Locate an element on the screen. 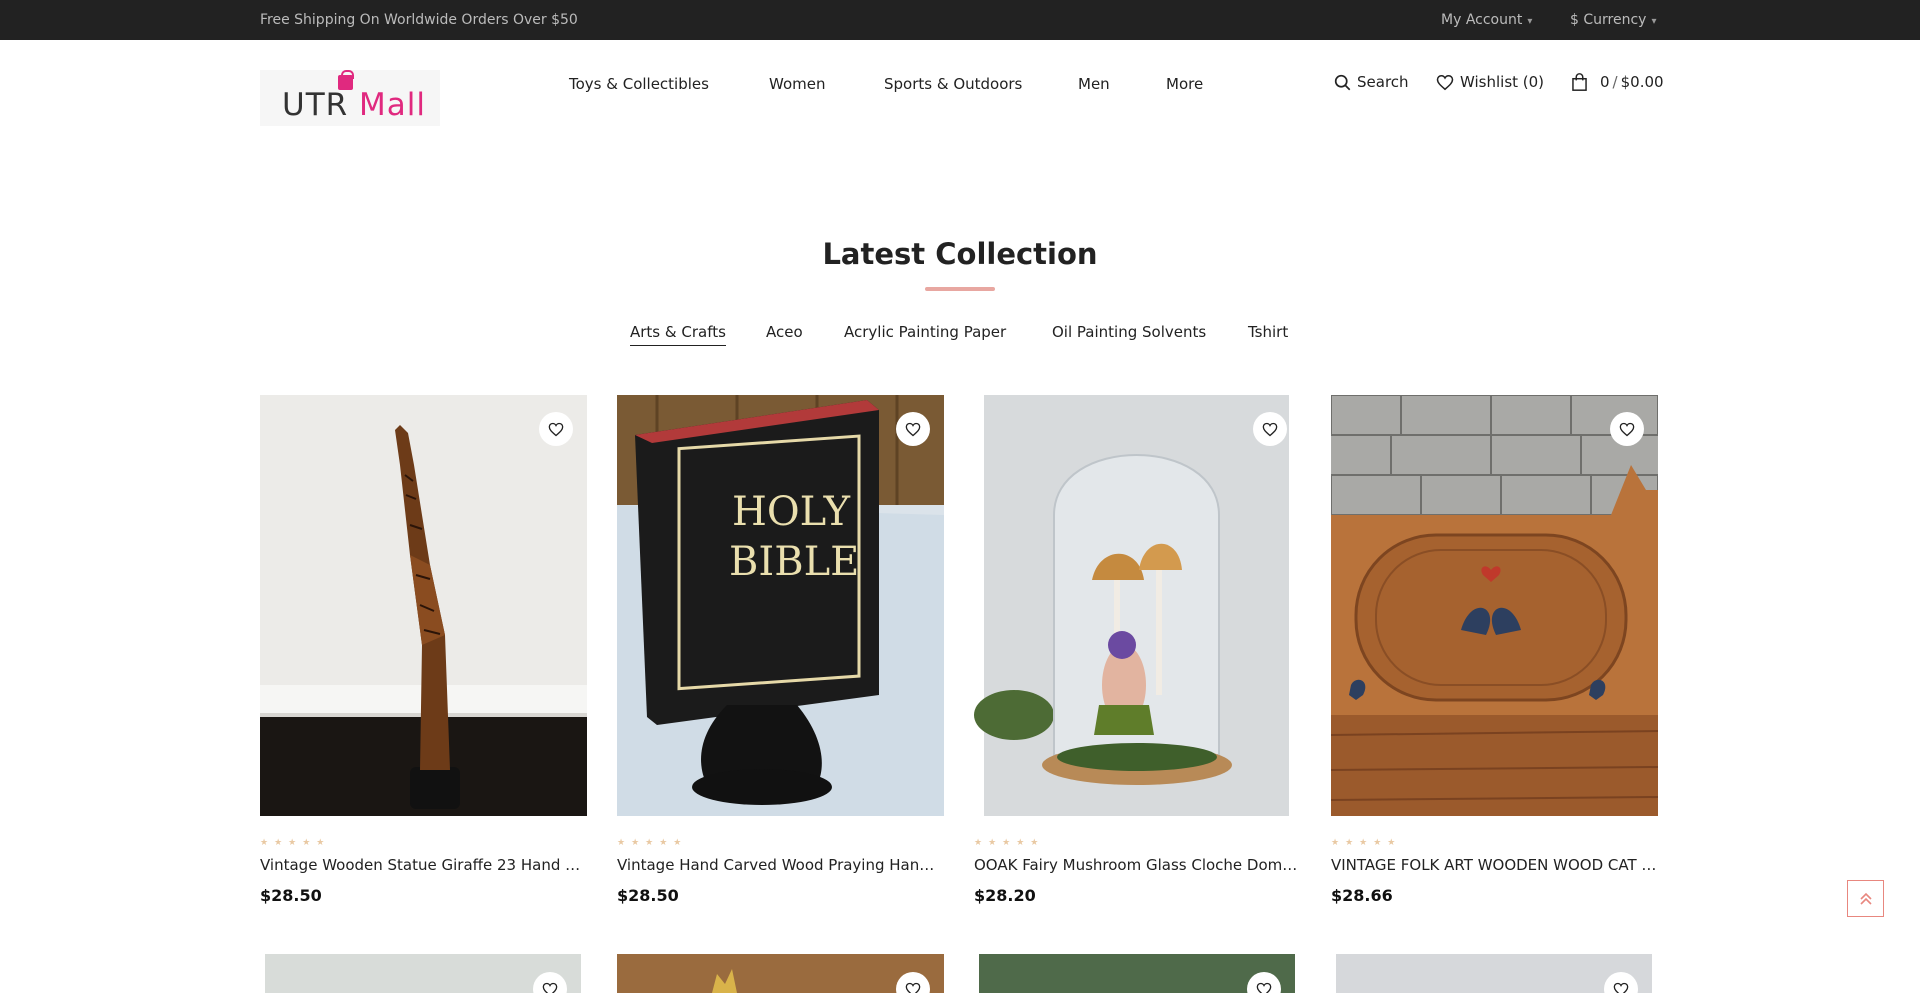 The width and height of the screenshot is (1920, 993). nav-label: Sports & Outdoors is located at coordinates (953, 84).